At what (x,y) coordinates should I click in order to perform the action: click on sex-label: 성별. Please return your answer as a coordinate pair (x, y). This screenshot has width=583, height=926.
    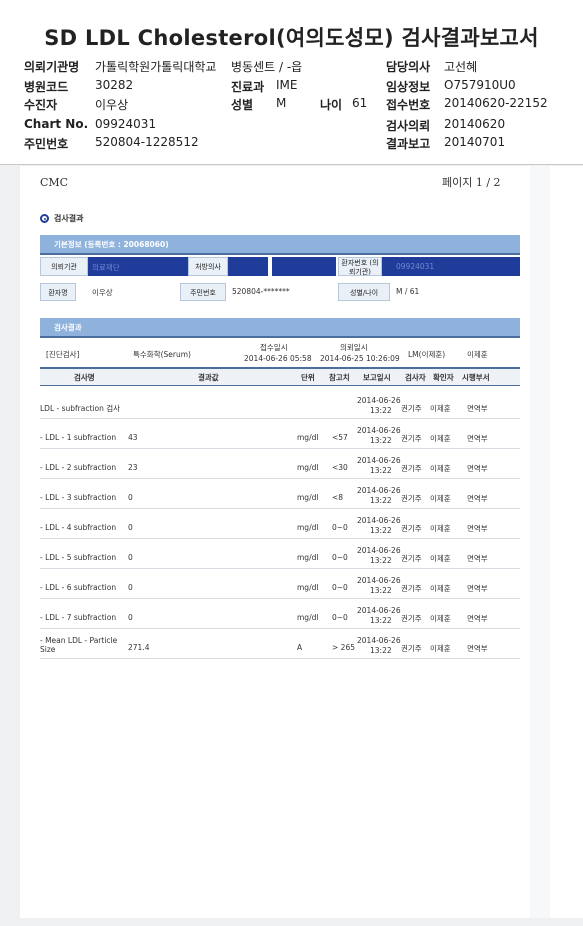
    Looking at the image, I should click on (242, 105).